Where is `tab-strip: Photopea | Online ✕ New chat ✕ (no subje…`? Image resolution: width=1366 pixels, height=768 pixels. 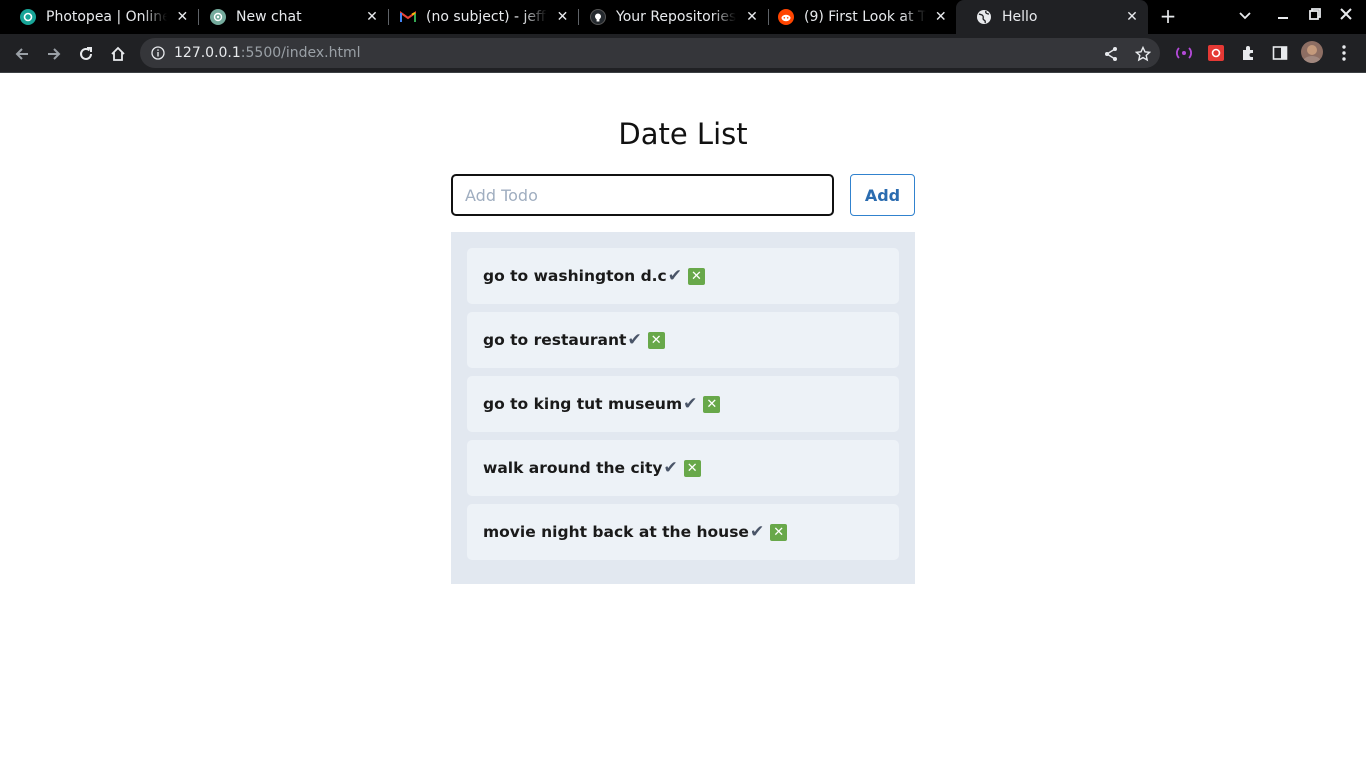
tab-strip: Photopea | Online ✕ New chat ✕ (no subje… is located at coordinates (683, 17).